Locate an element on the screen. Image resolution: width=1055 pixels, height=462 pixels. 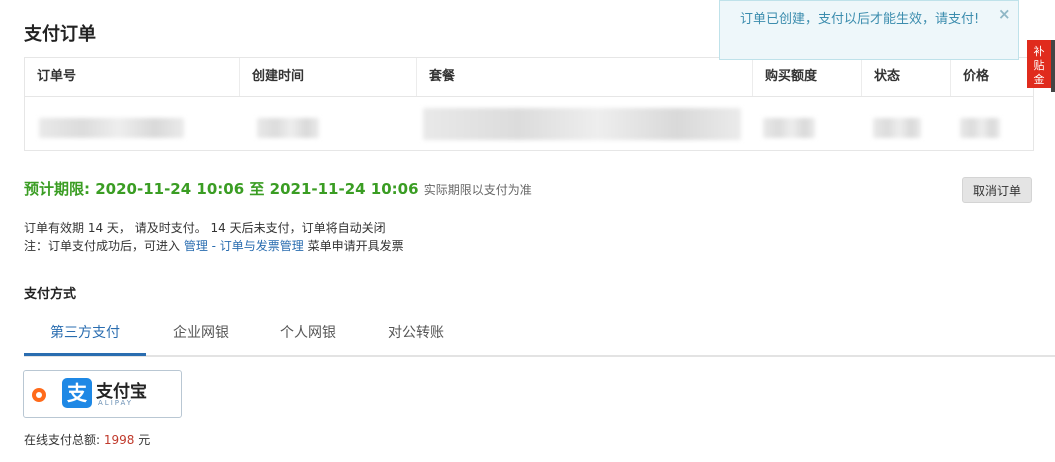
subsidy-badge-text: 补 贴 金 is located at coordinates (1039, 65).